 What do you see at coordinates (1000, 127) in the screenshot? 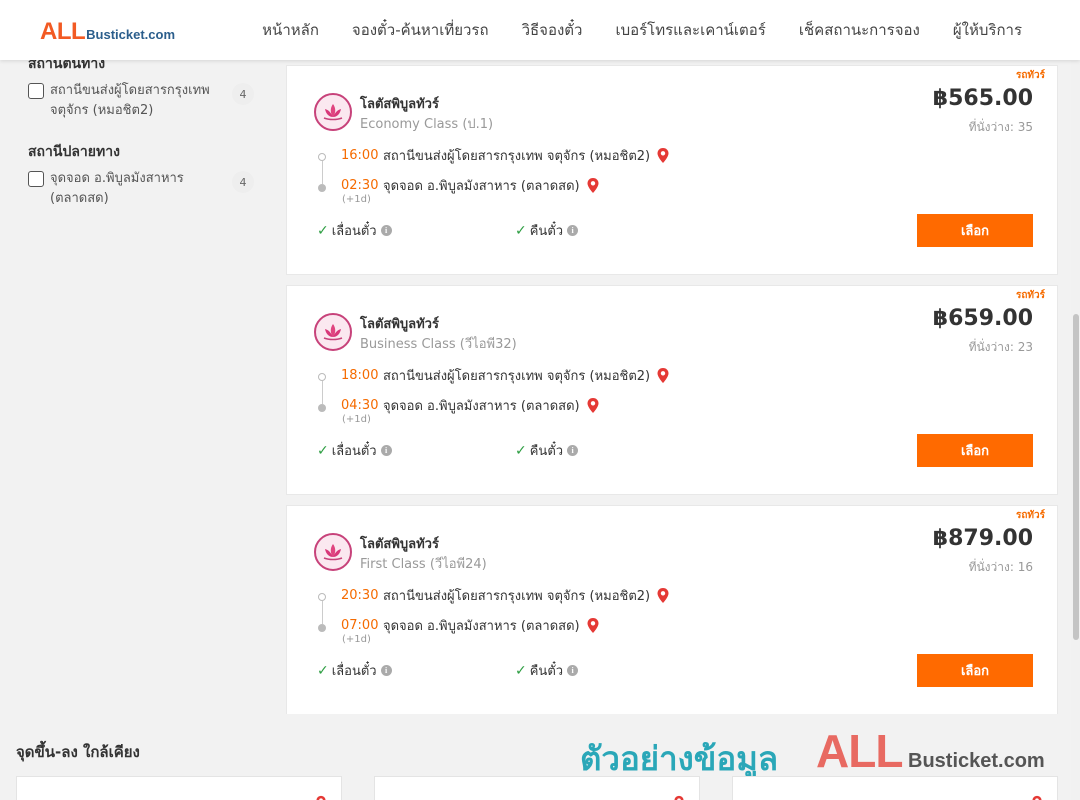
I see `seats-available: ที่นั่งว่าง: 35` at bounding box center [1000, 127].